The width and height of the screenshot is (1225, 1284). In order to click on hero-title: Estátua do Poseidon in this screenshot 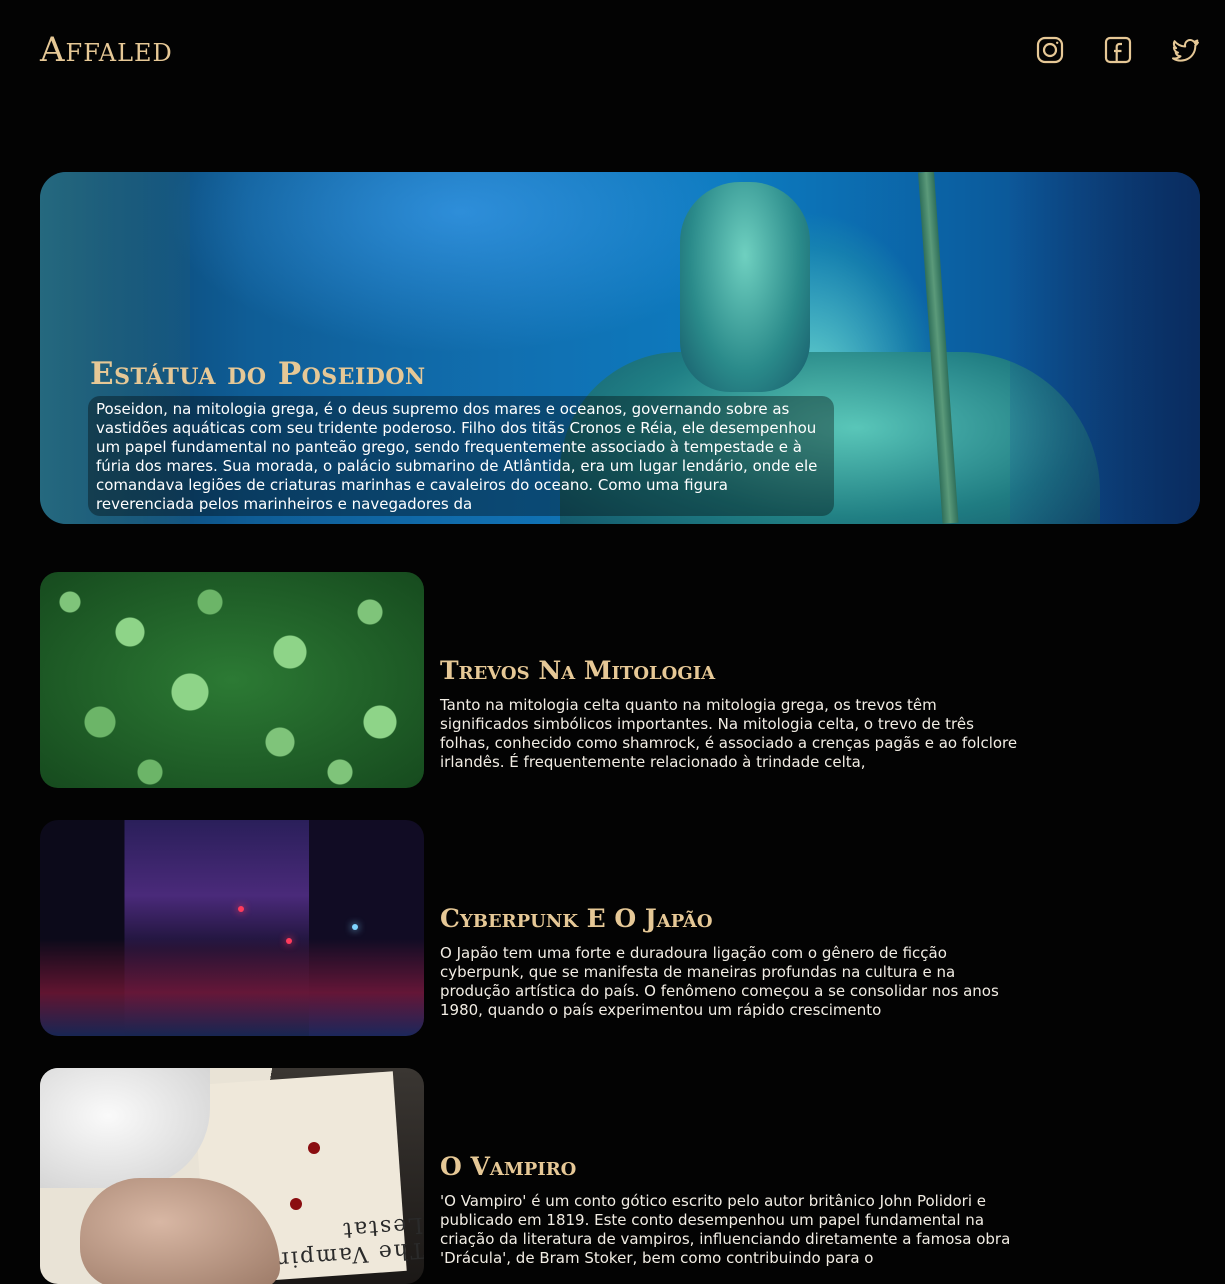, I will do `click(258, 374)`.